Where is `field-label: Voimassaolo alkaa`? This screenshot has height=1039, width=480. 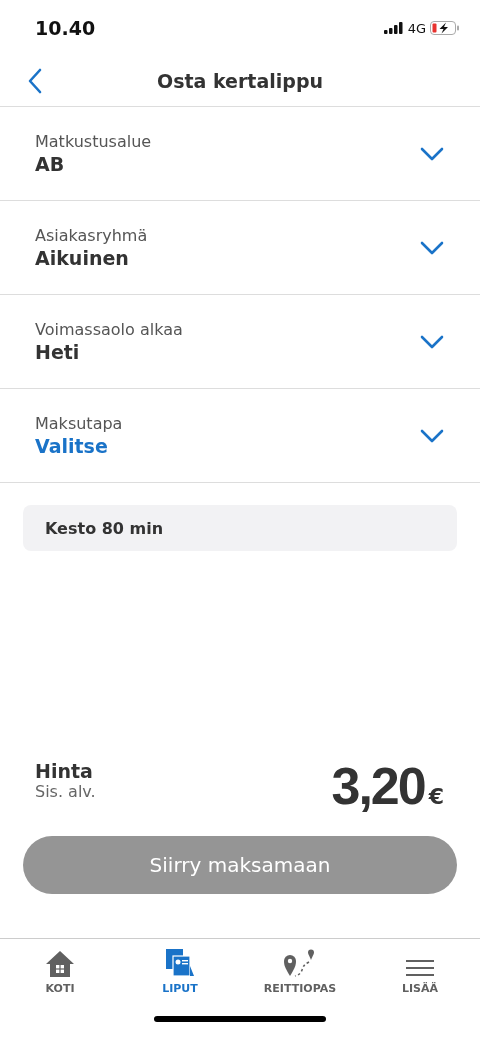 field-label: Voimassaolo alkaa is located at coordinates (109, 329).